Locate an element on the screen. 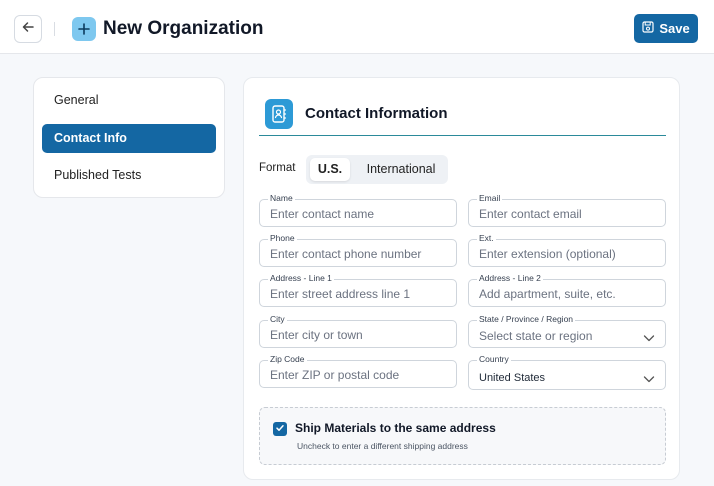  ext-input is located at coordinates (567, 253).